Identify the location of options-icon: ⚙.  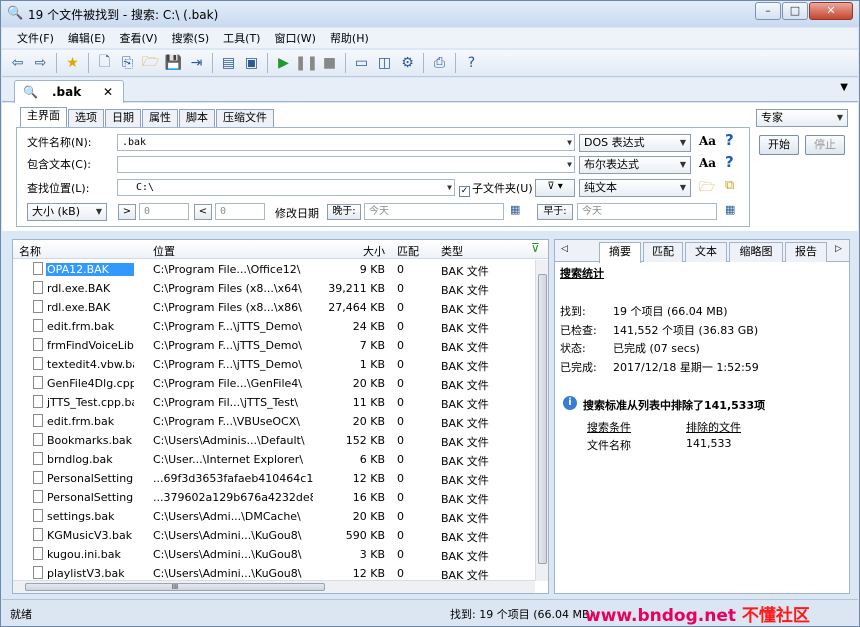
(407, 63).